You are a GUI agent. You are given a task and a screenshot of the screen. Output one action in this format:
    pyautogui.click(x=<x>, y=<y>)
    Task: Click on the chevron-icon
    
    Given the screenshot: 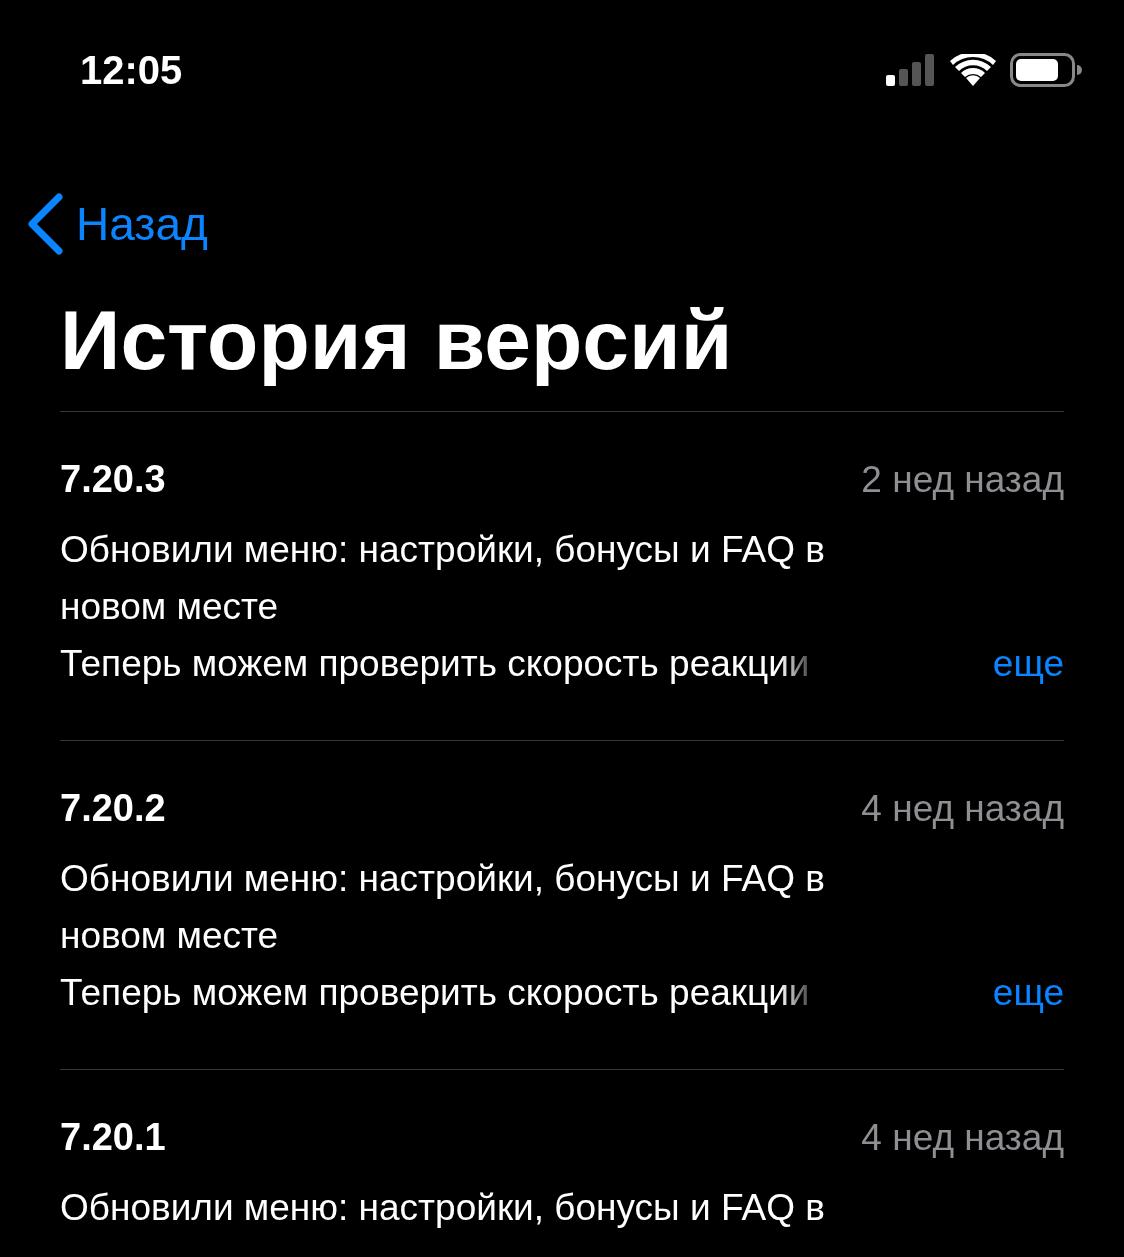 What is the action you would take?
    pyautogui.click(x=45, y=224)
    